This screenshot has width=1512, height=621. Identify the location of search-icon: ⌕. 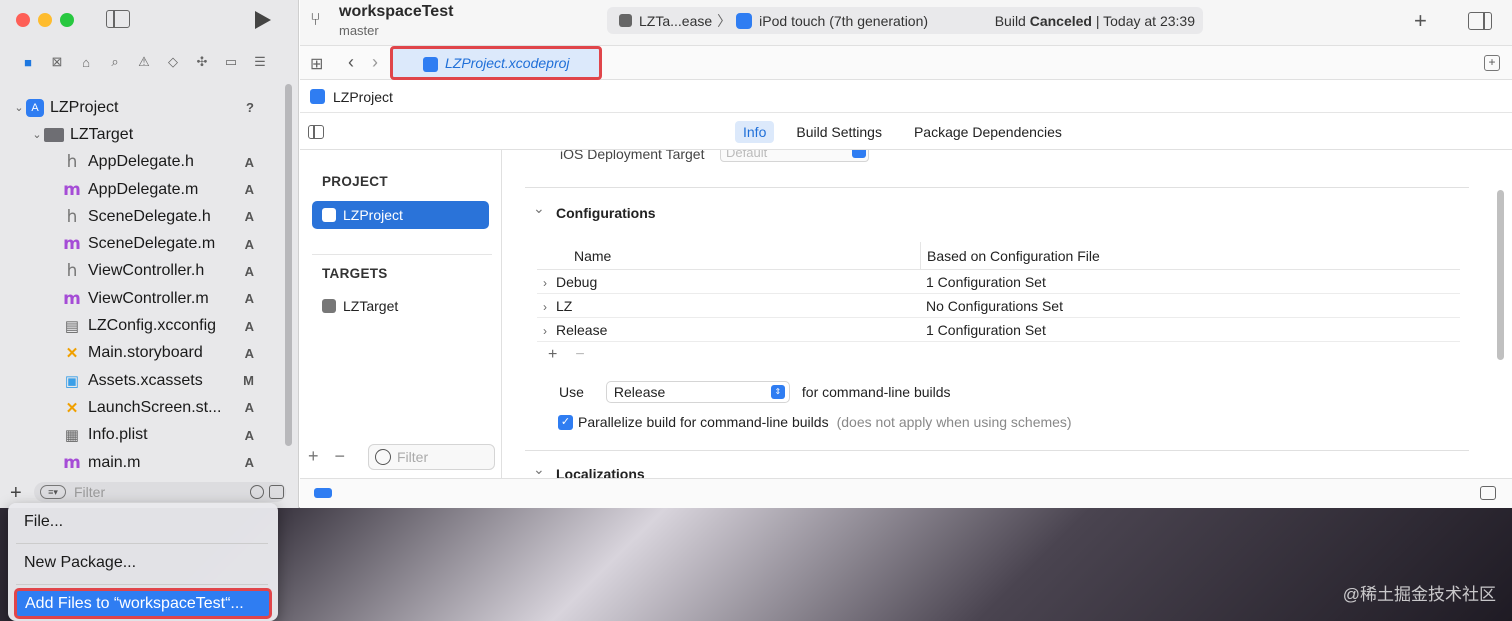
(115, 62).